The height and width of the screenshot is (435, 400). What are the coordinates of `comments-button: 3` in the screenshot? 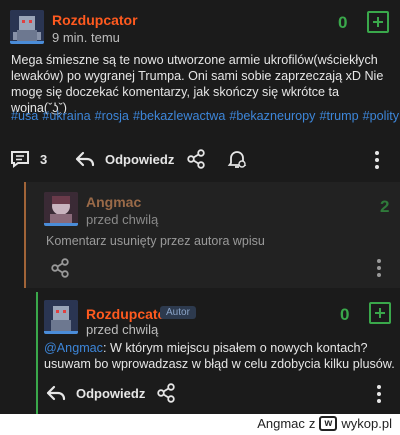 It's located at (28, 159).